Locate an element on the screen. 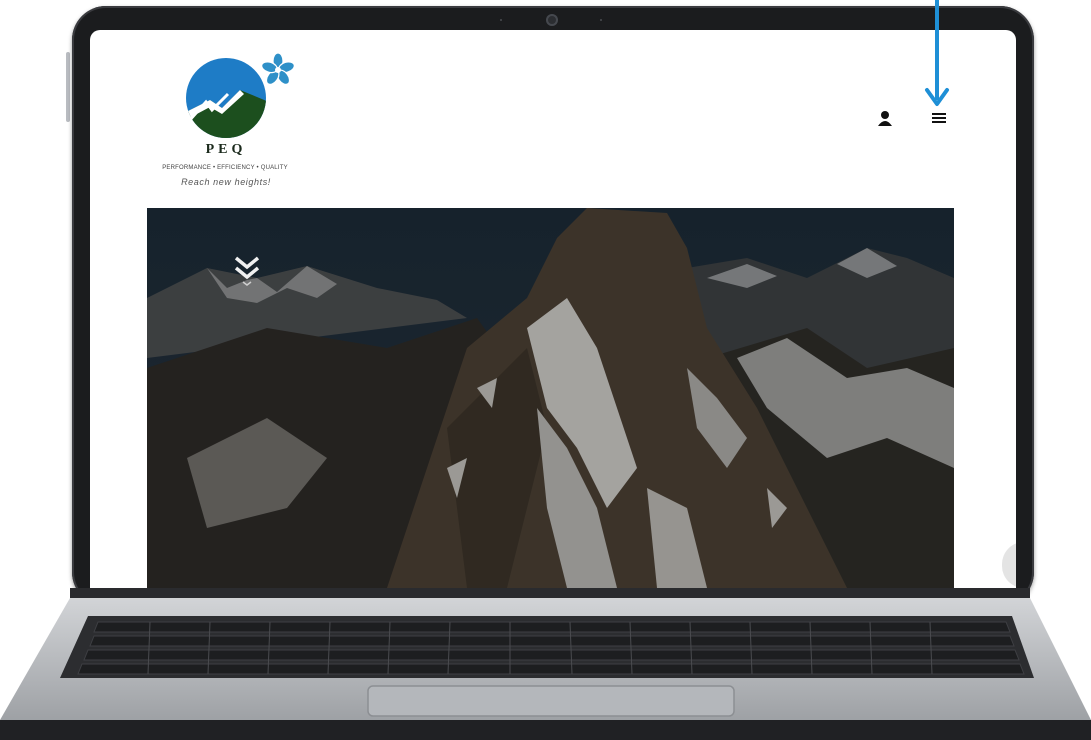 Image resolution: width=1091 pixels, height=740 pixels. scroll-down-button is located at coordinates (247, 272).